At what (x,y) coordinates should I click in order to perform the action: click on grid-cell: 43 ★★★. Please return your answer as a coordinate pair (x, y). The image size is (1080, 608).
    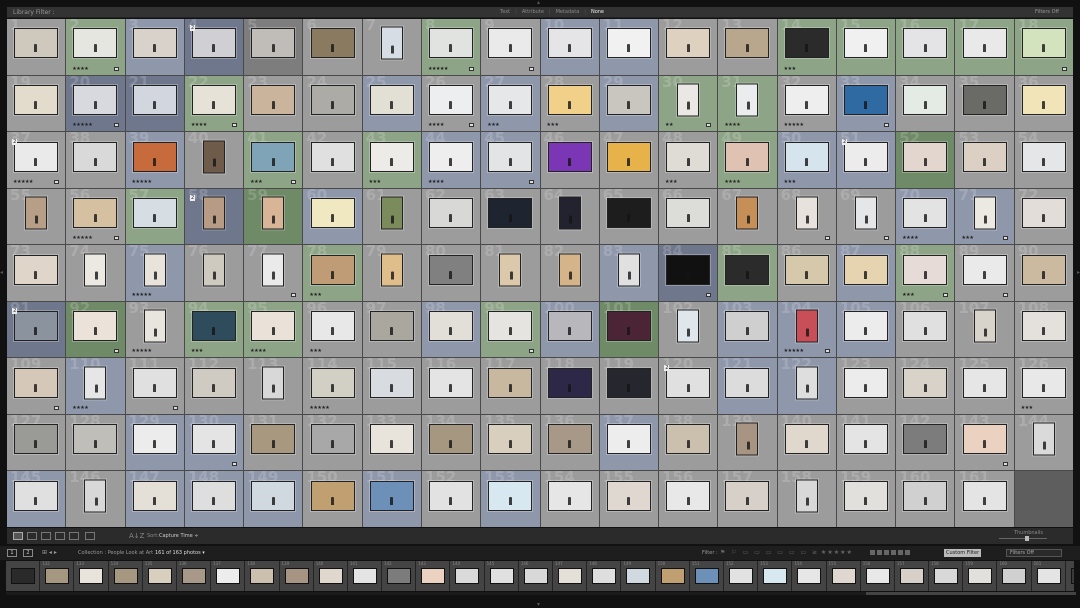
    Looking at the image, I should click on (391, 160).